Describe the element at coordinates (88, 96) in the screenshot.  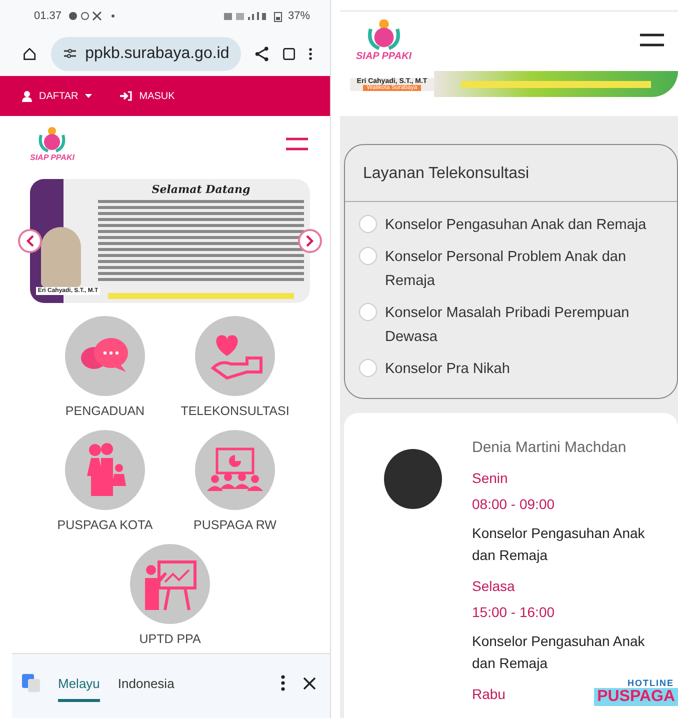
I see `caret-icon` at that location.